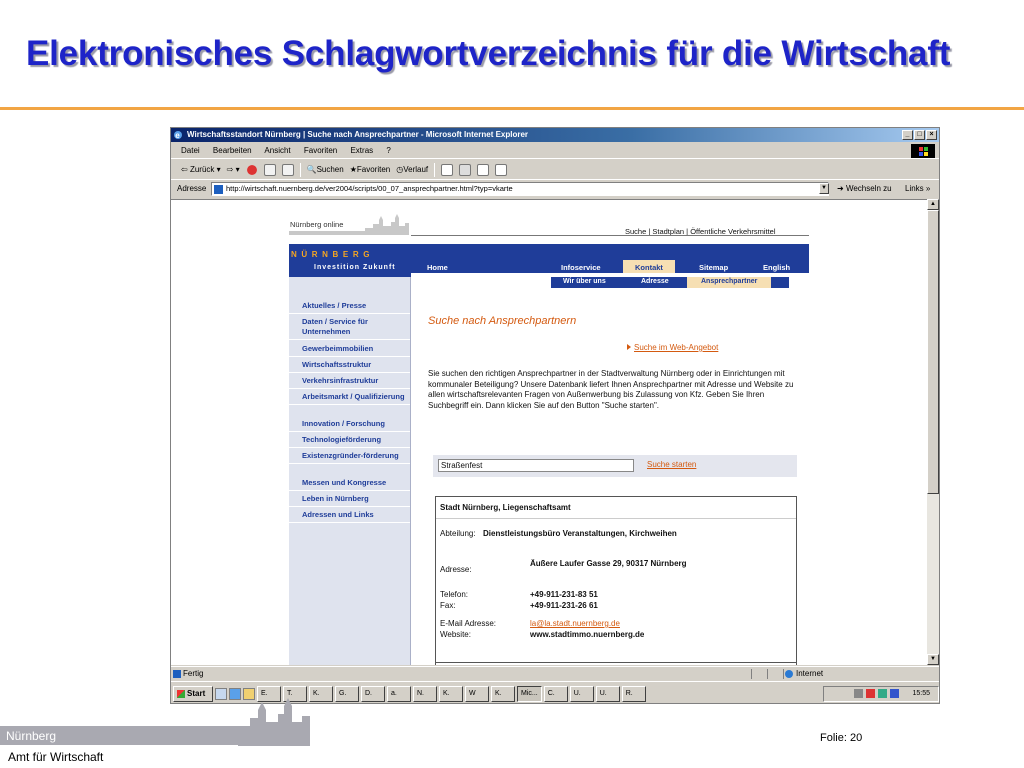 Image resolution: width=1024 pixels, height=768 pixels. Describe the element at coordinates (350, 260) in the screenshot. I see `brand-logo: NÜRNBERG Investition Zukunft` at that location.